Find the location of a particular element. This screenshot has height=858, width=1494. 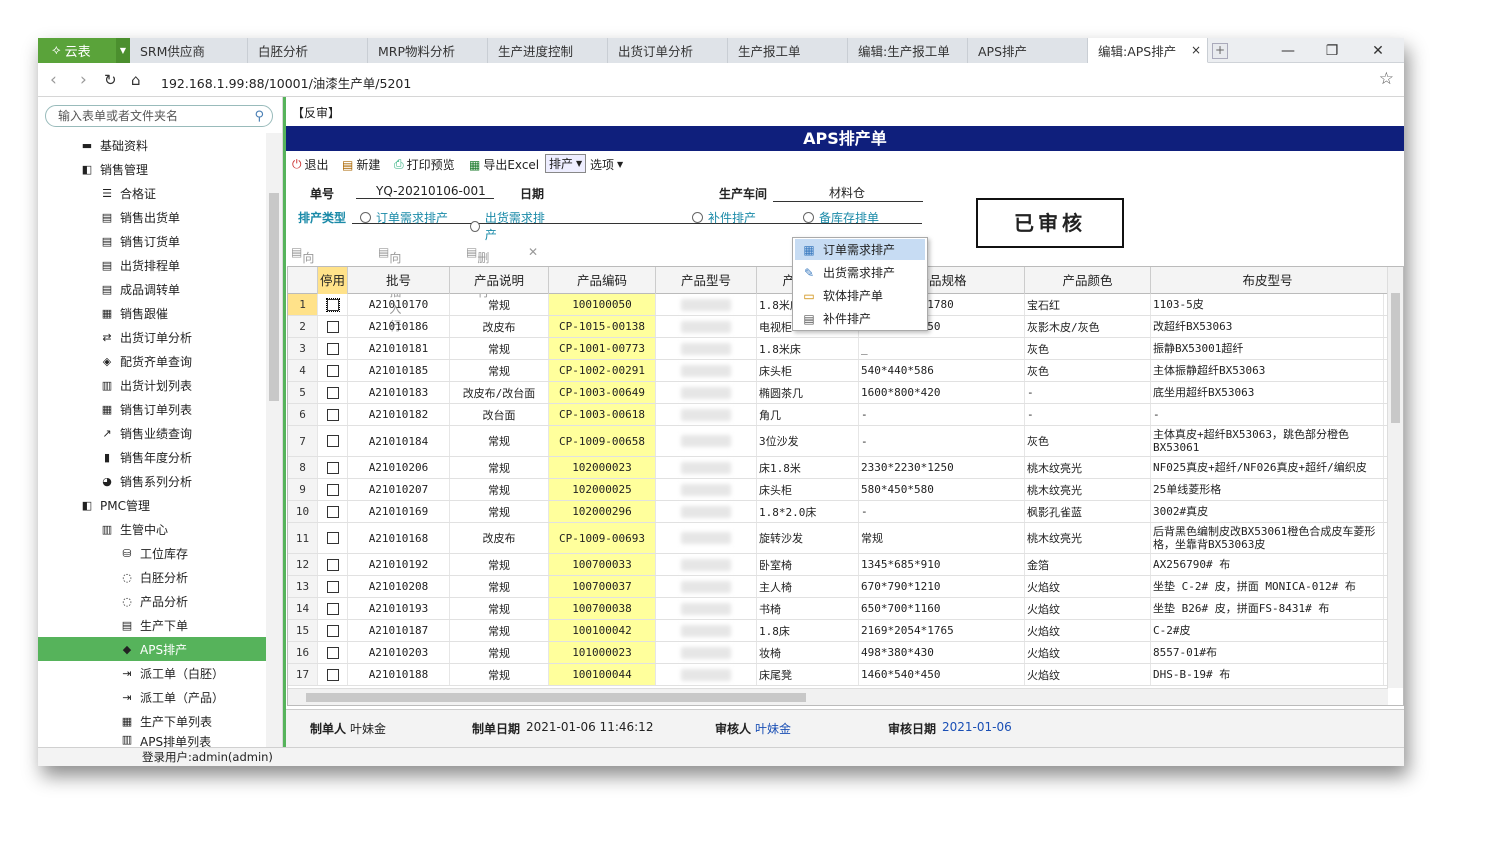

tab-baipei: 白胚分析 is located at coordinates (308, 50).